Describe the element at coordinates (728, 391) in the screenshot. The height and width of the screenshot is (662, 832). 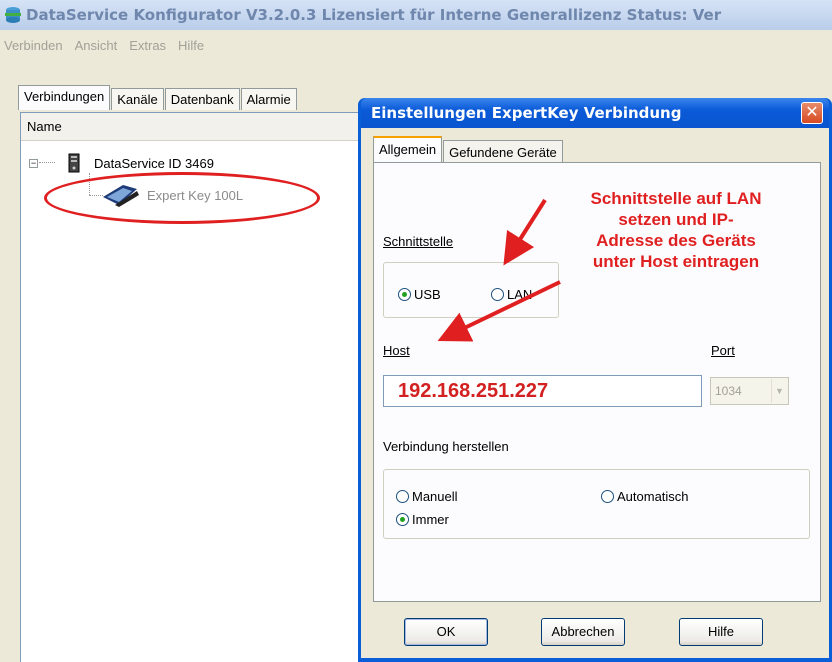
I see `port-value: 1034` at that location.